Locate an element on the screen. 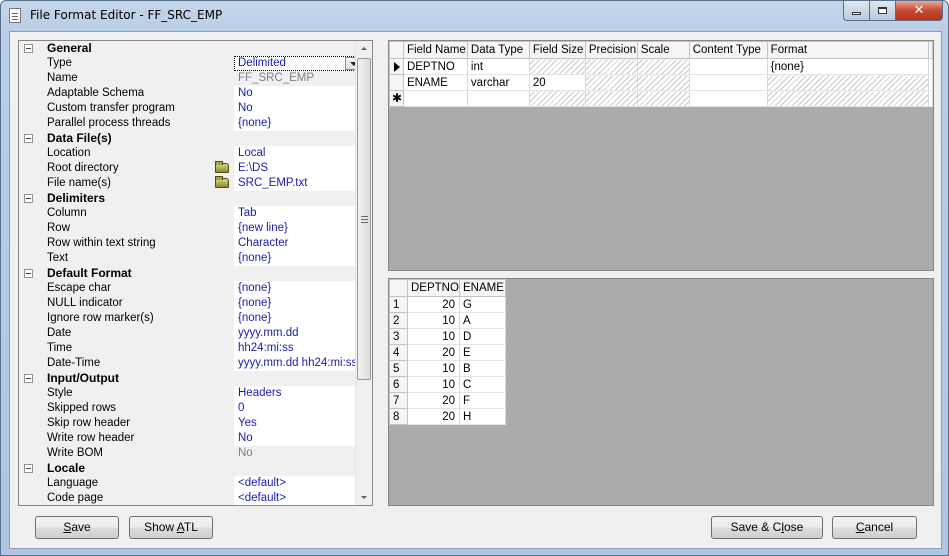 Image resolution: width=949 pixels, height=556 pixels. cell-ename: D is located at coordinates (482, 336).